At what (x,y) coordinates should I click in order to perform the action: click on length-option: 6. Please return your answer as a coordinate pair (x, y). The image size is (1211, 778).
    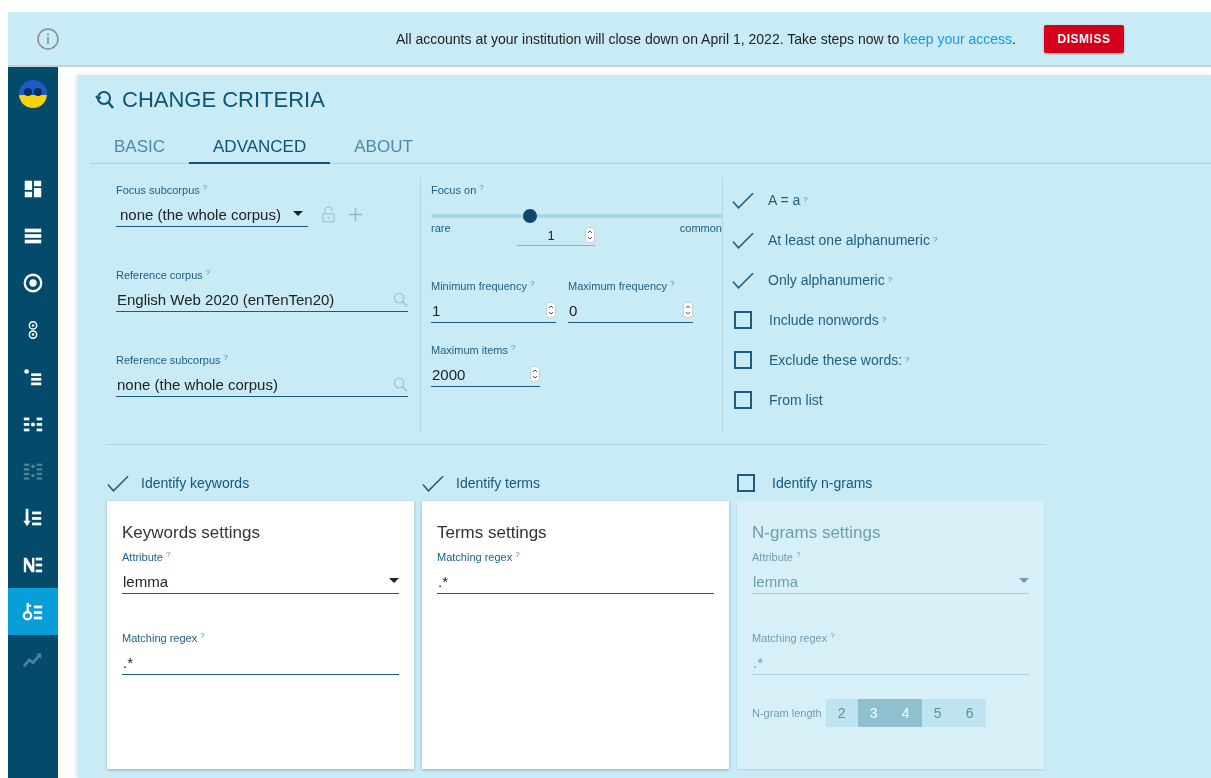
    Looking at the image, I should click on (969, 713).